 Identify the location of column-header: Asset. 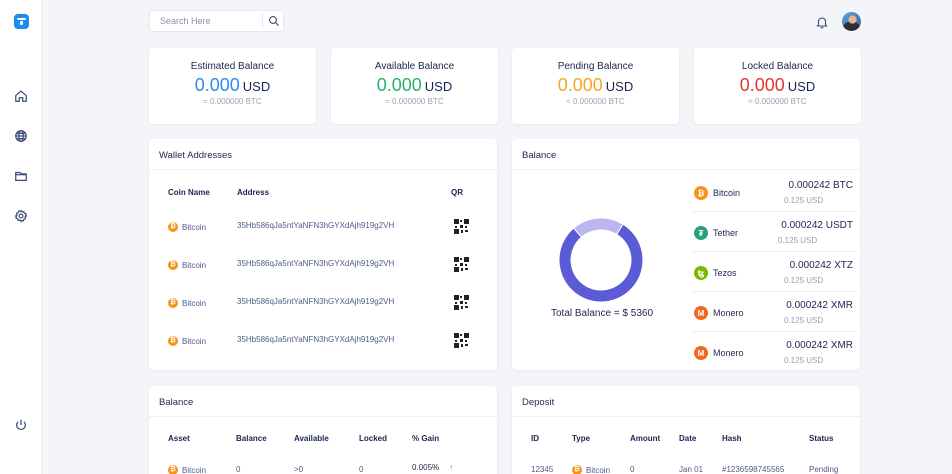
(179, 438).